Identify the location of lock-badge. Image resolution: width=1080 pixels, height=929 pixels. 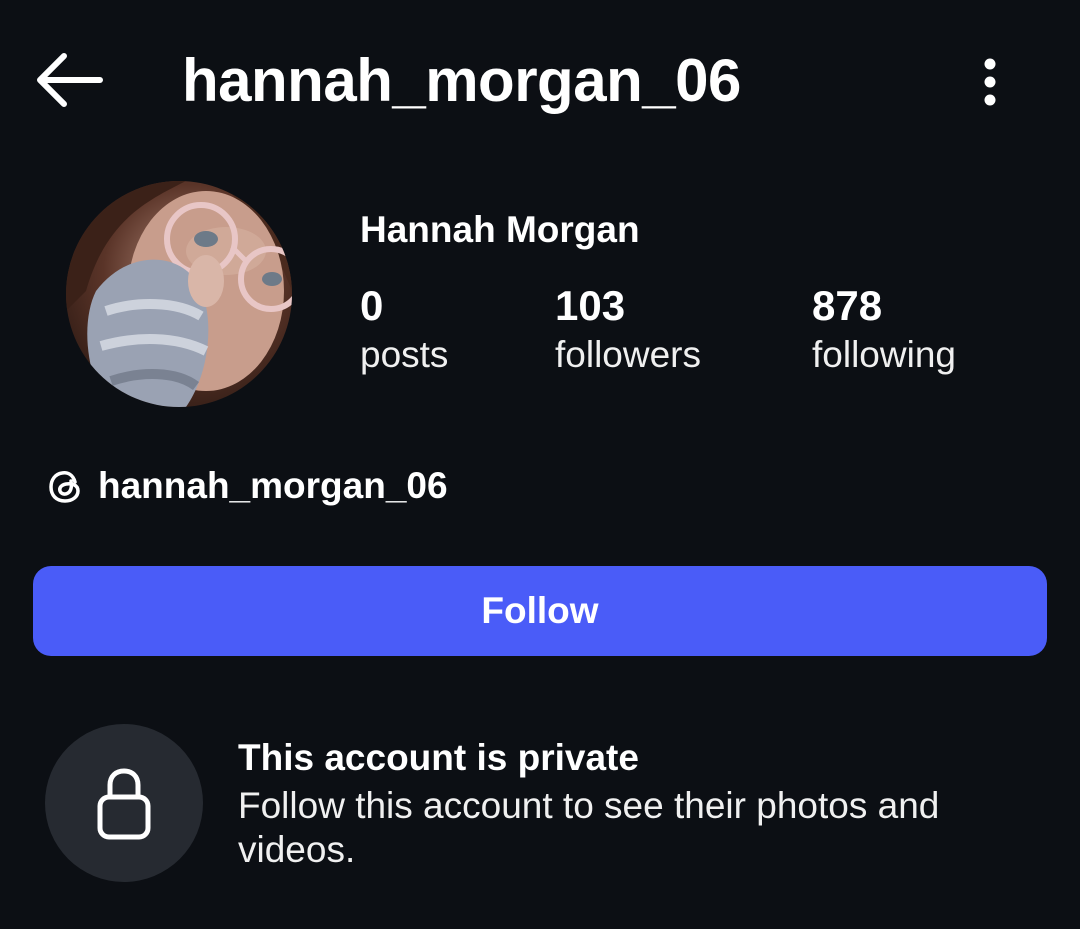
(124, 803).